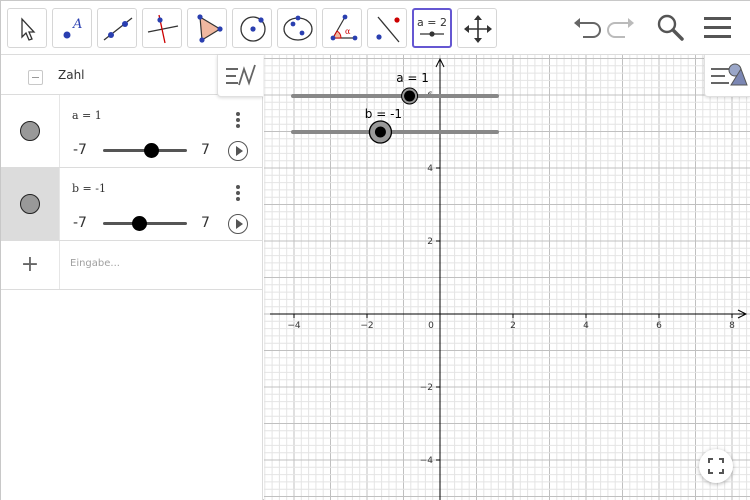 This screenshot has height=500, width=750. I want to click on fullscreen-button, so click(716, 466).